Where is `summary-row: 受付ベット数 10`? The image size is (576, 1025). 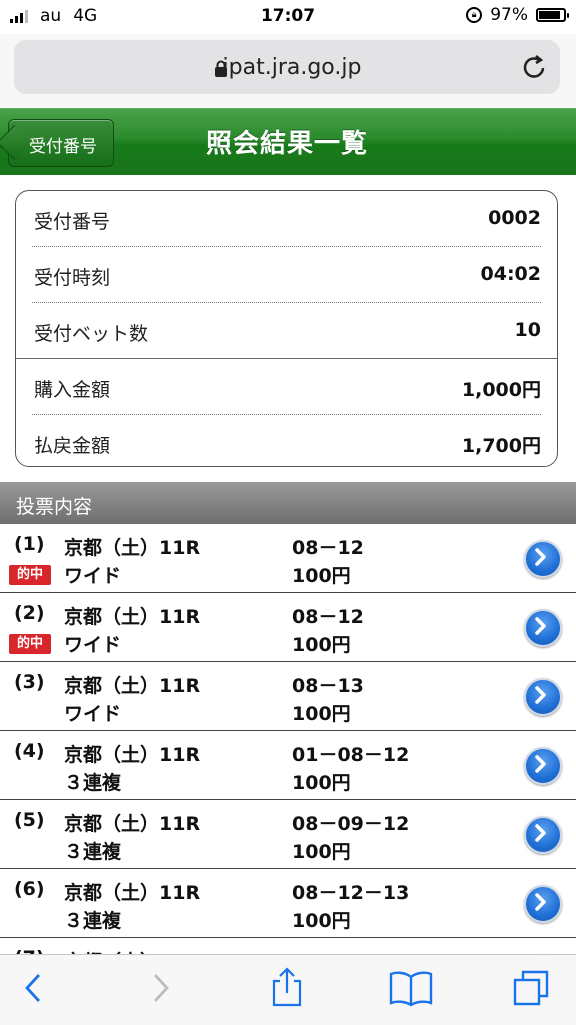 summary-row: 受付ベット数 10 is located at coordinates (286, 330).